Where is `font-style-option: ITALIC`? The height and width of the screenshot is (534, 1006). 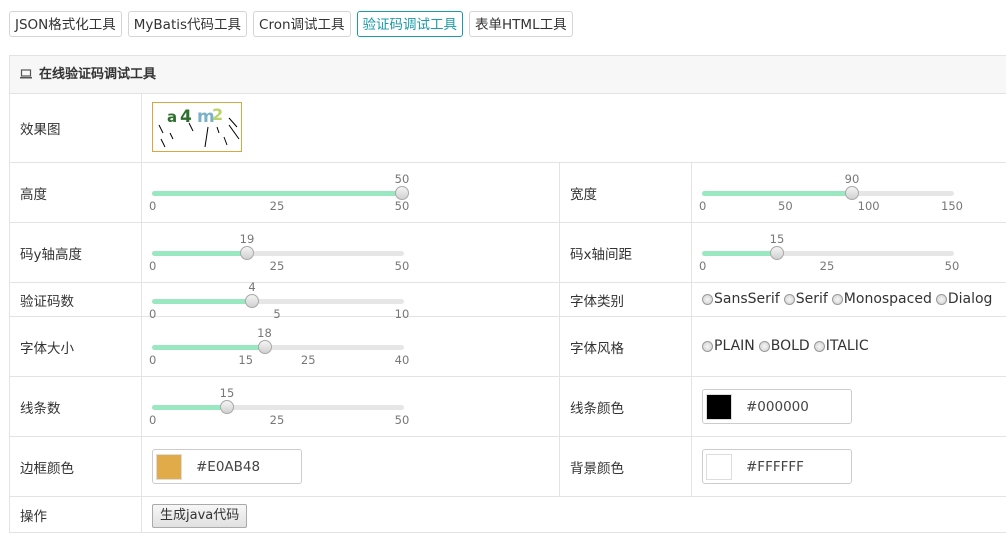
font-style-option: ITALIC is located at coordinates (841, 346).